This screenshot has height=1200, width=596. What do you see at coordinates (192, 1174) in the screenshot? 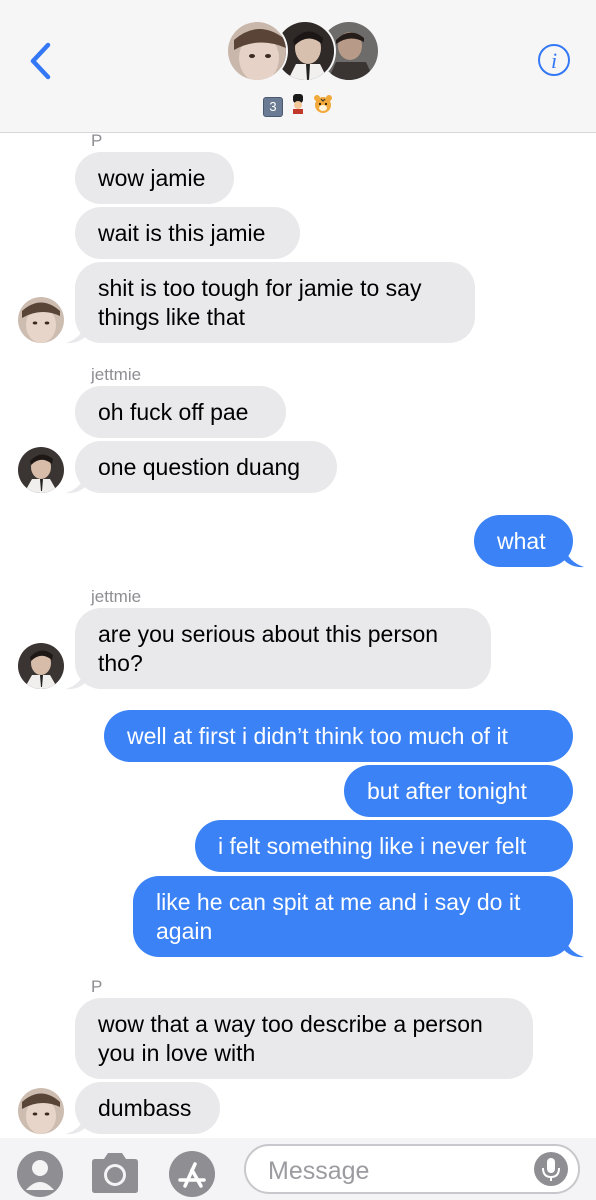
I see `app-store-icon` at bounding box center [192, 1174].